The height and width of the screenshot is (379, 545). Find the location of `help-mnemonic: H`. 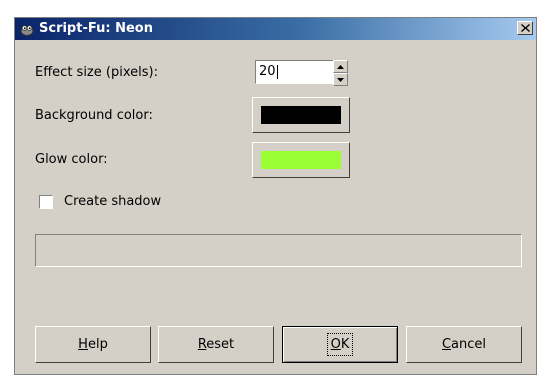

help-mnemonic: H is located at coordinates (83, 344).